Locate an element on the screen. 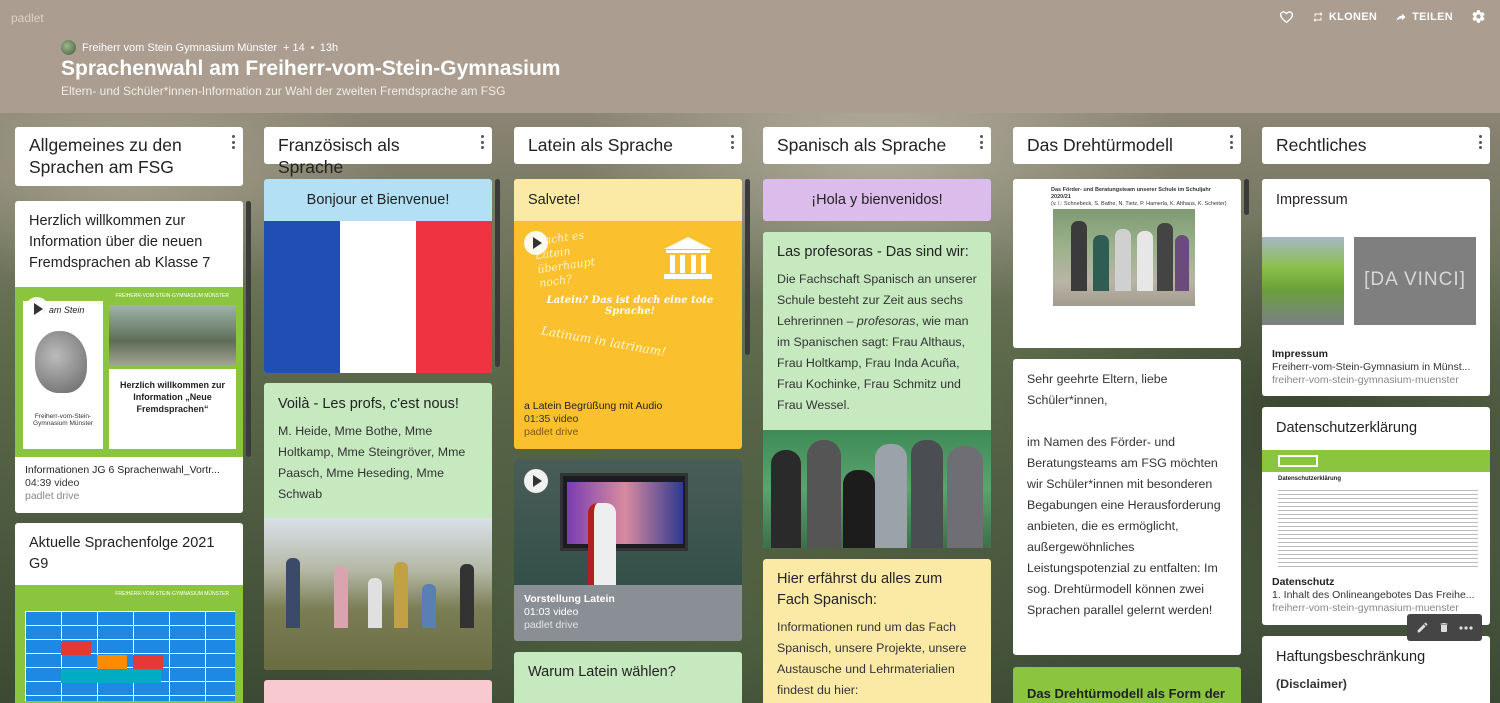  post-title: Aktuelle Sprachenfolge 2021 G9 is located at coordinates (122, 553).